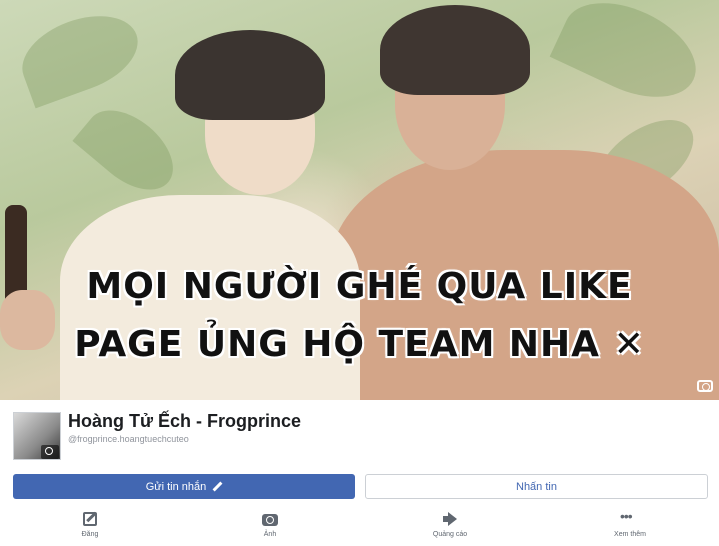  I want to click on secondary-button-label: Nhấn tin, so click(536, 486).